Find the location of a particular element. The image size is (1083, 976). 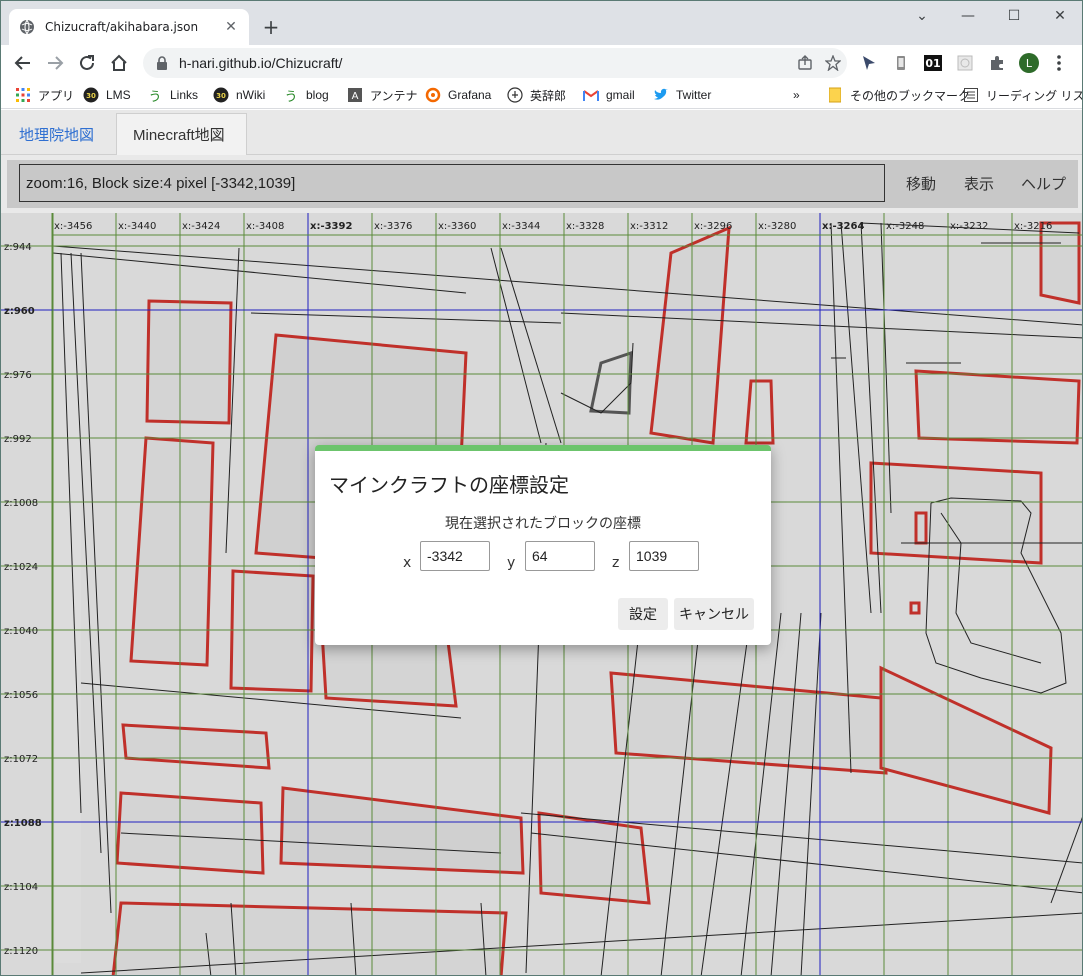

x-tick-label: x:-3280 is located at coordinates (777, 226).